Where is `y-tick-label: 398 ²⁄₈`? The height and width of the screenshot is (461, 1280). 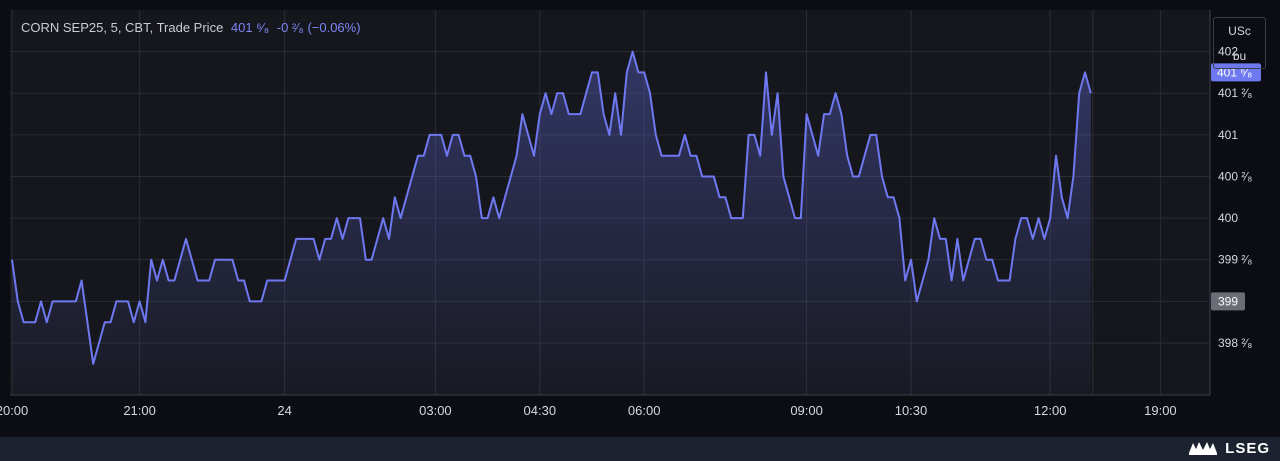 y-tick-label: 398 ²⁄₈ is located at coordinates (1235, 343).